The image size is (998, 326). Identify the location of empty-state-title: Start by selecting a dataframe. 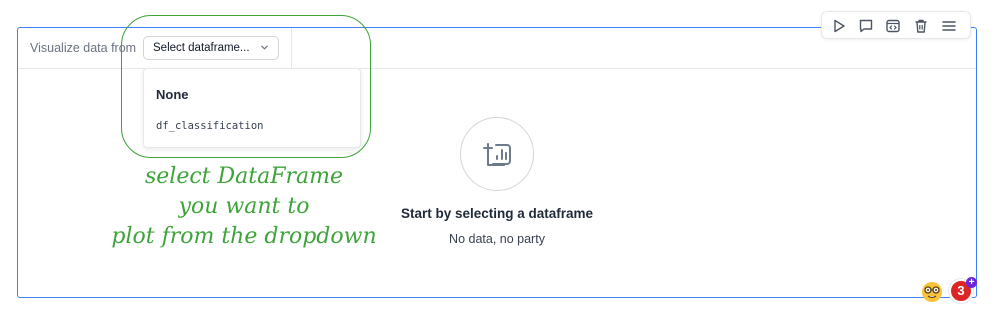
(497, 213).